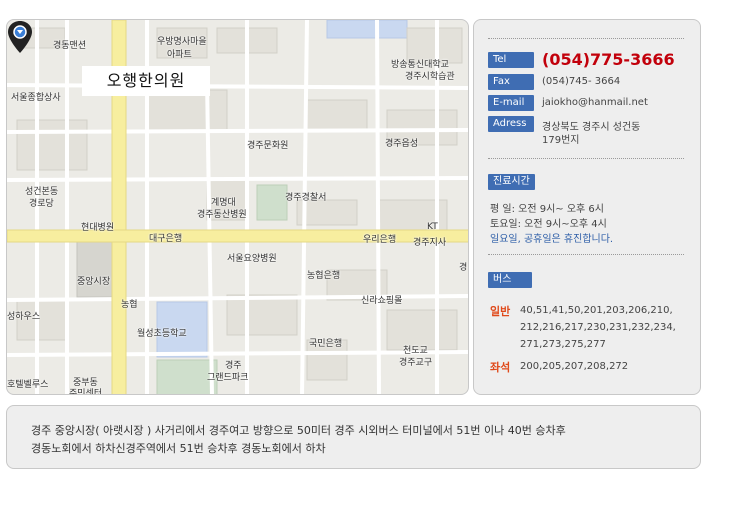  I want to click on fax-label: Fax, so click(511, 82).